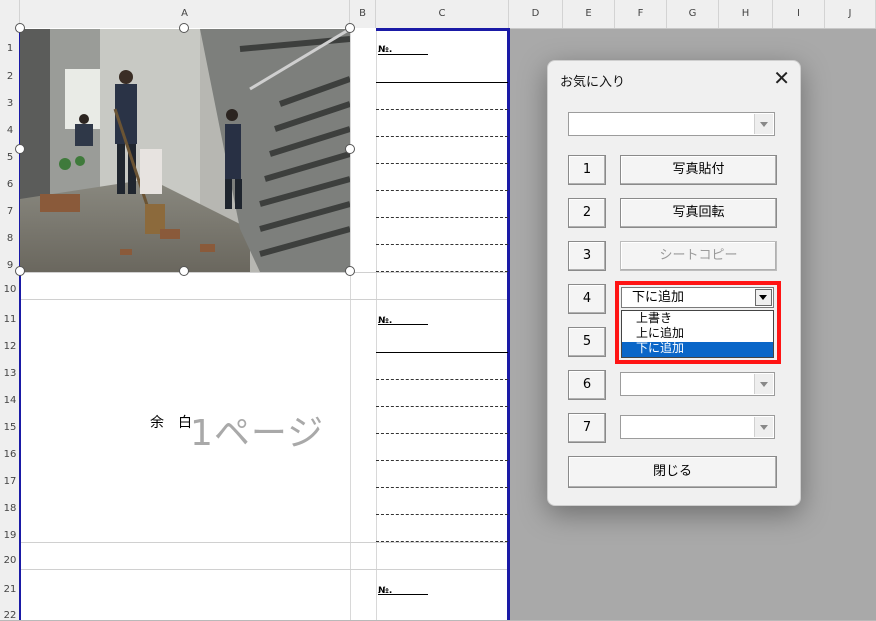  I want to click on row-header: 6, so click(10, 184).